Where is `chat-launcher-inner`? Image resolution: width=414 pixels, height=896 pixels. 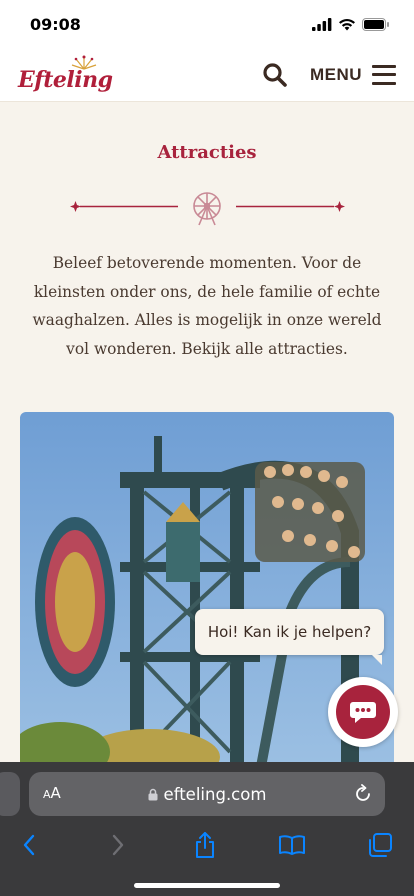 chat-launcher-inner is located at coordinates (363, 712).